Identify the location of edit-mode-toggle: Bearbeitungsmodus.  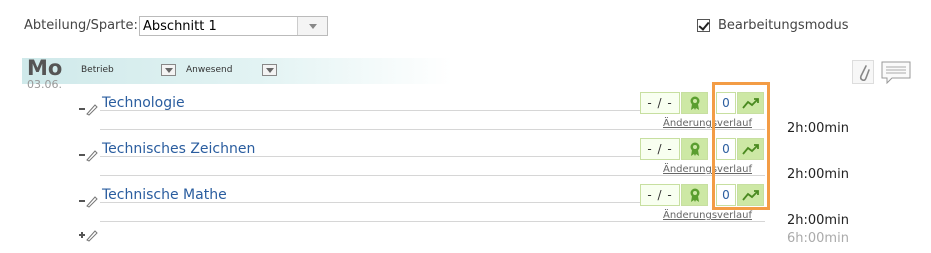
(773, 25).